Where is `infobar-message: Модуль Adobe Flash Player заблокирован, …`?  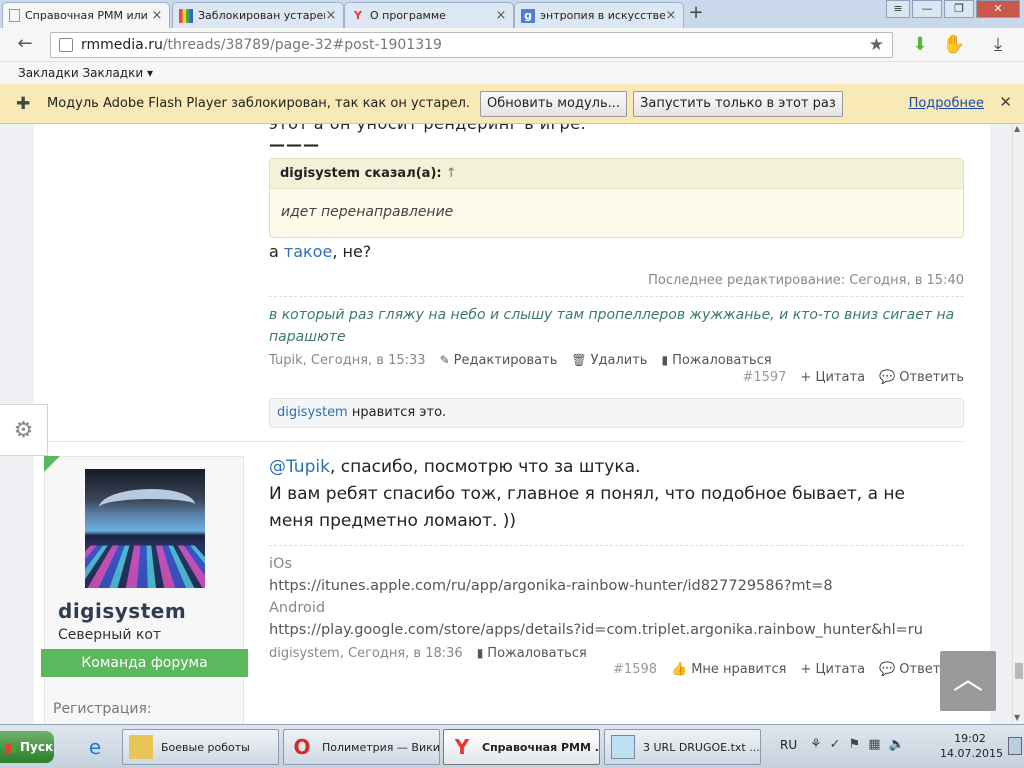 infobar-message: Модуль Adobe Flash Player заблокирован, … is located at coordinates (259, 103).